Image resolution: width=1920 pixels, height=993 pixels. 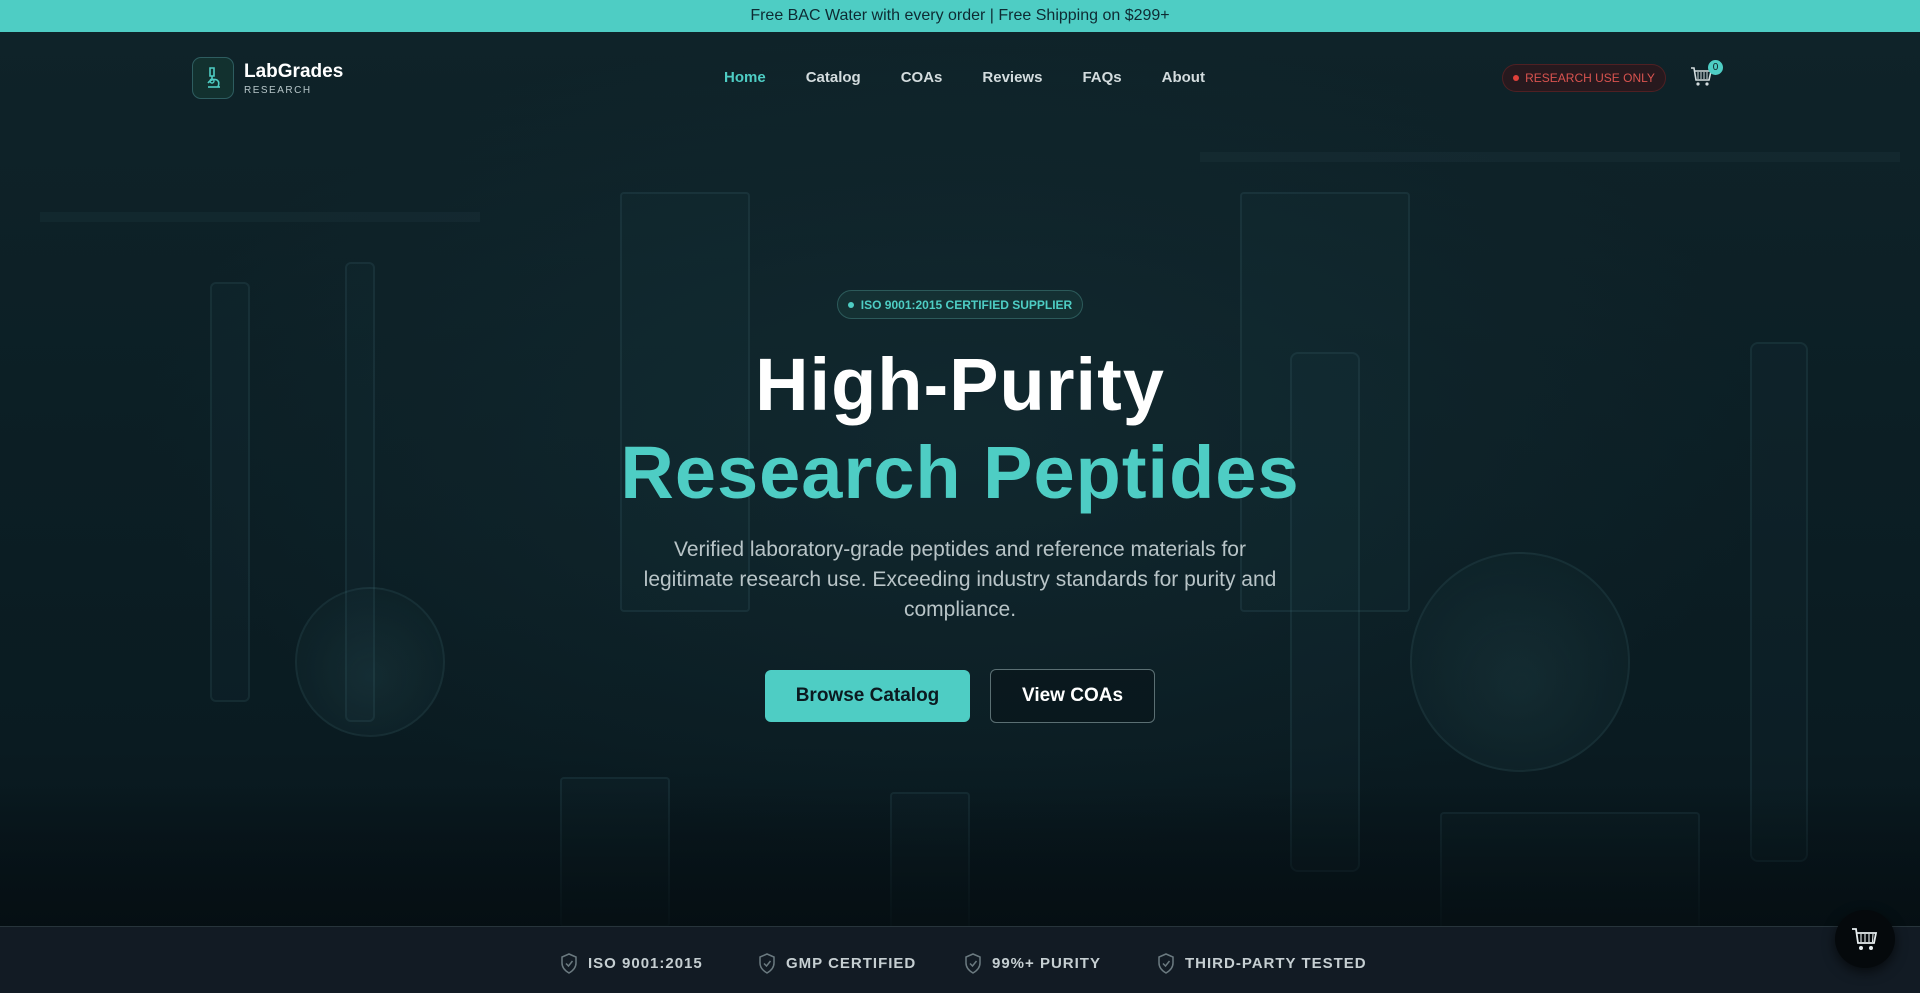 I want to click on trust-badge-tested: THIRD-PARTY TESTED, so click(x=1262, y=963).